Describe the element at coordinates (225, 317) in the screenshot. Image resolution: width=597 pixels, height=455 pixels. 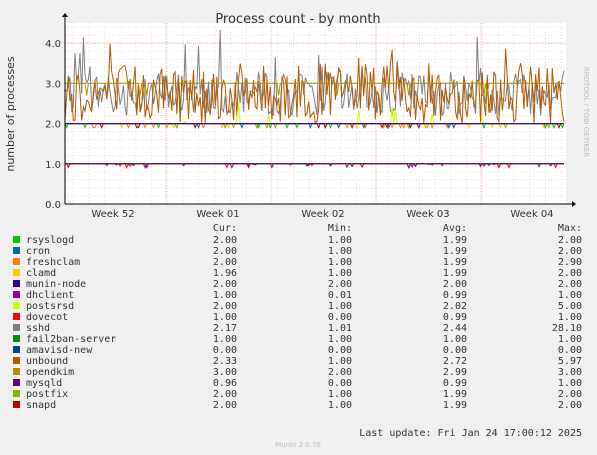
I see `legend-cur-dovecot: 1.00` at that location.